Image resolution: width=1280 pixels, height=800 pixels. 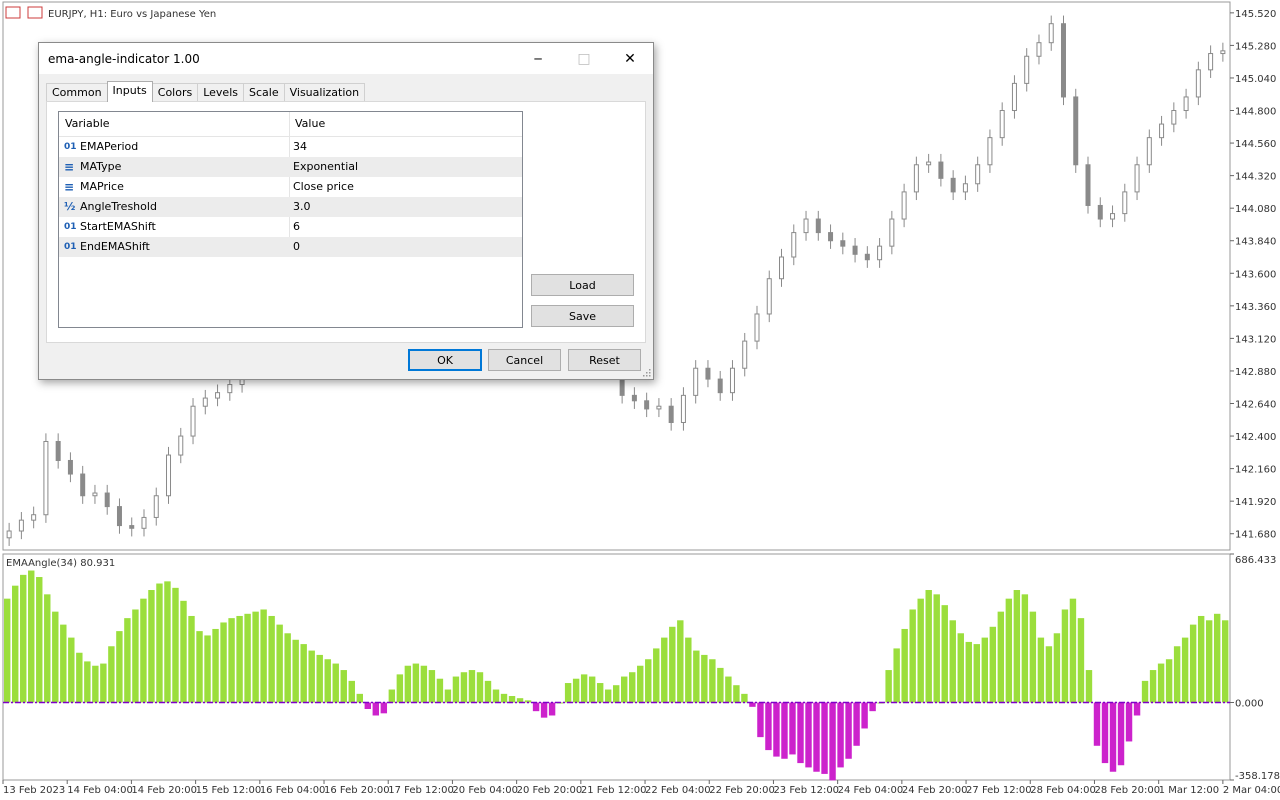 I want to click on time-axis-label: 20 Feb 20:00, so click(x=550, y=790).